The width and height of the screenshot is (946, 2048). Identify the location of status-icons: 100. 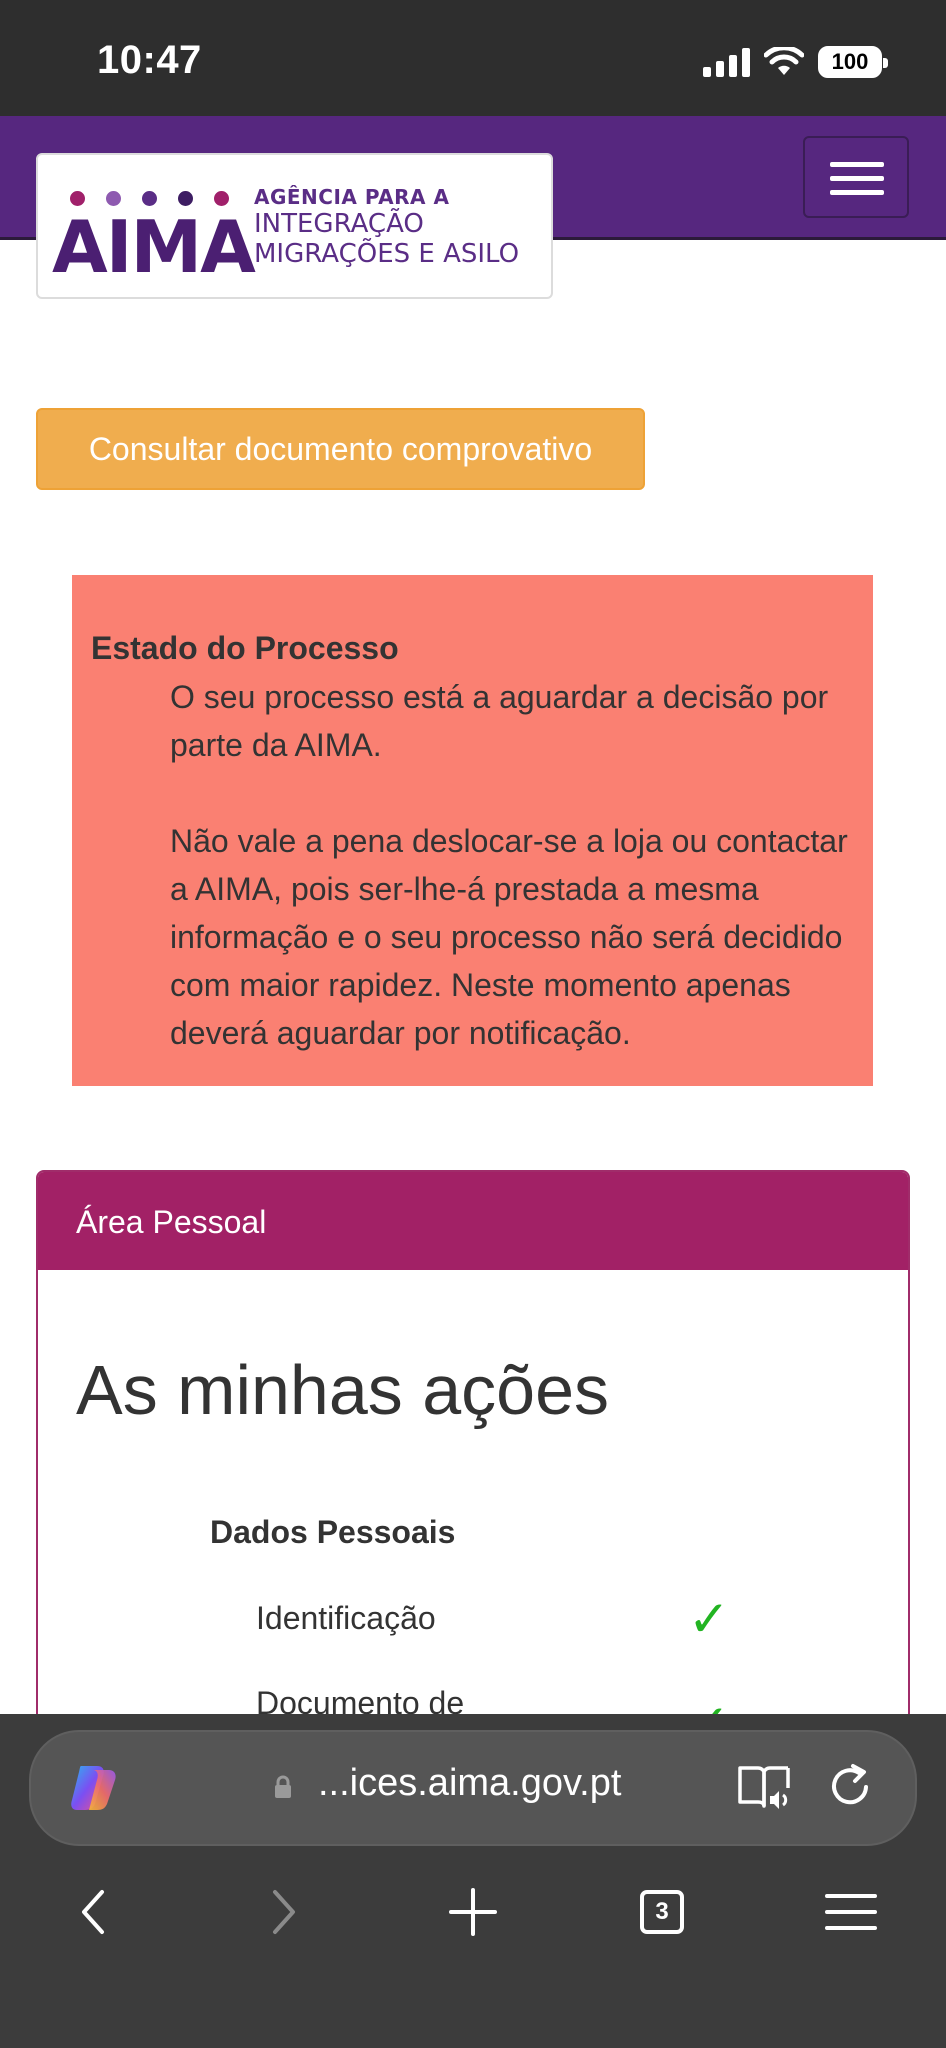
(795, 62).